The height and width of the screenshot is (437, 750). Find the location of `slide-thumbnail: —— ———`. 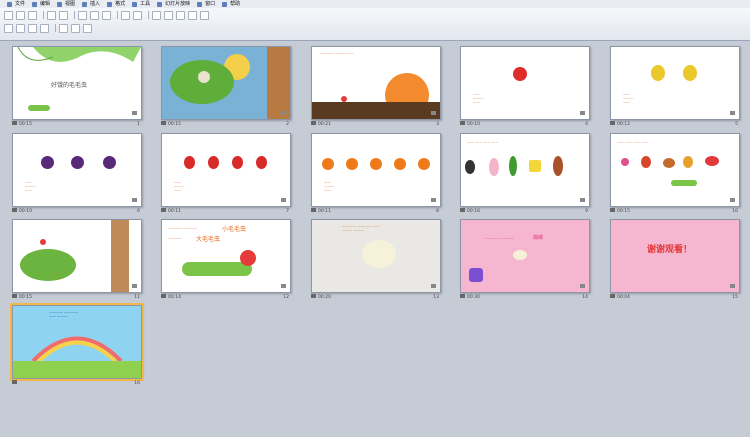

slide-thumbnail: —— ——— is located at coordinates (77, 256).